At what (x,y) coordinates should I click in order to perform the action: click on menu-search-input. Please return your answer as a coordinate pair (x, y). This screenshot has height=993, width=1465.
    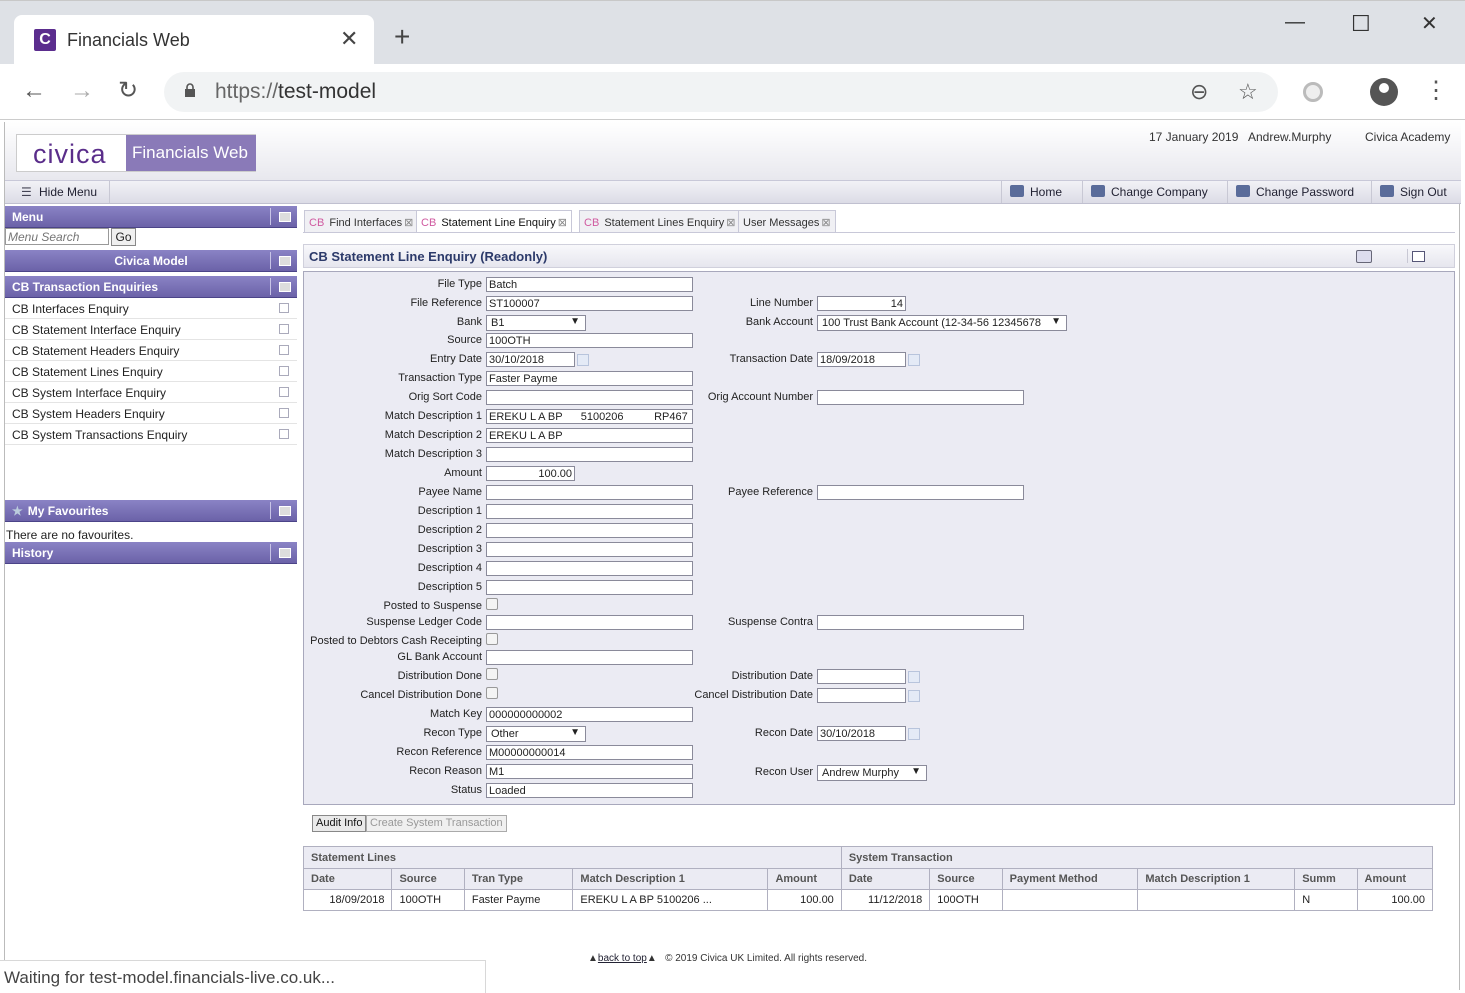
    Looking at the image, I should click on (57, 236).